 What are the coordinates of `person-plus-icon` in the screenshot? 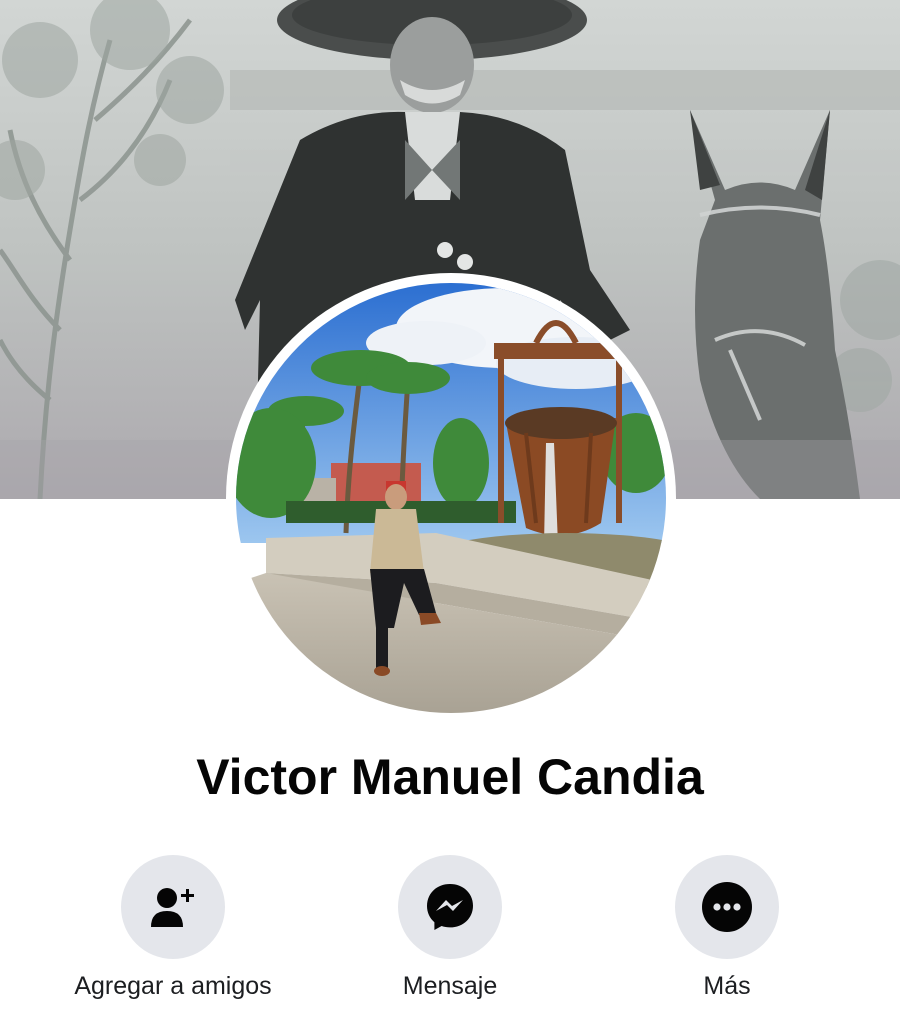 It's located at (172, 907).